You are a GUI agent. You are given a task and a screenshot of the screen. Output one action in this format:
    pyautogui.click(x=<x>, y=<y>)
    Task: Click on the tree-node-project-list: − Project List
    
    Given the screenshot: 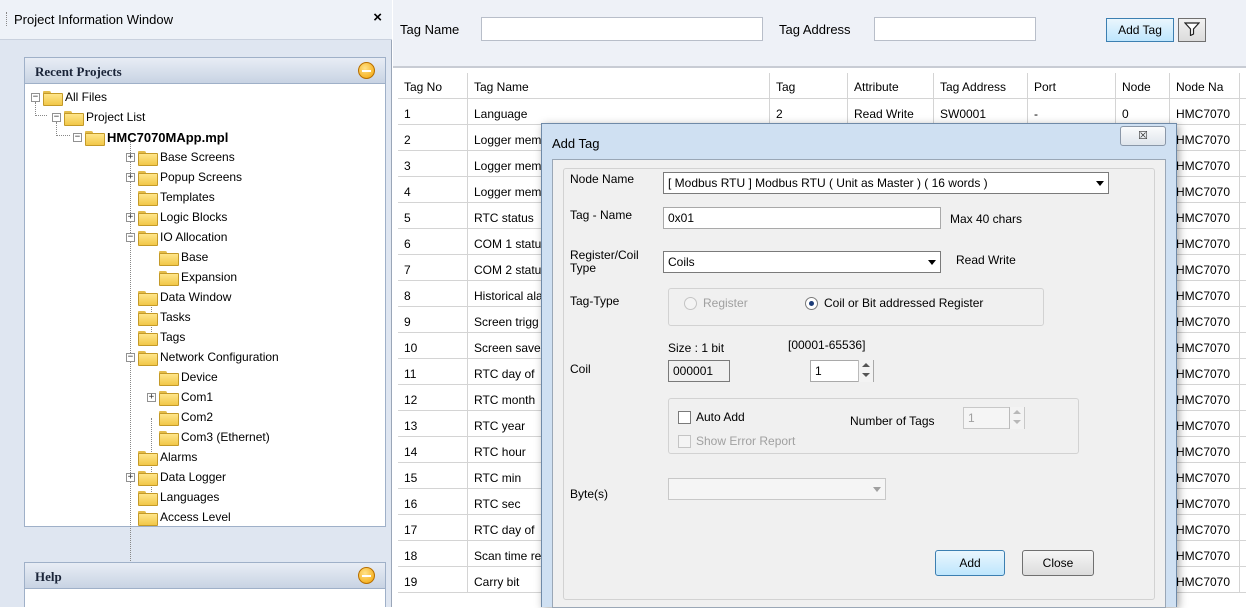 What is the action you would take?
    pyautogui.click(x=98, y=117)
    